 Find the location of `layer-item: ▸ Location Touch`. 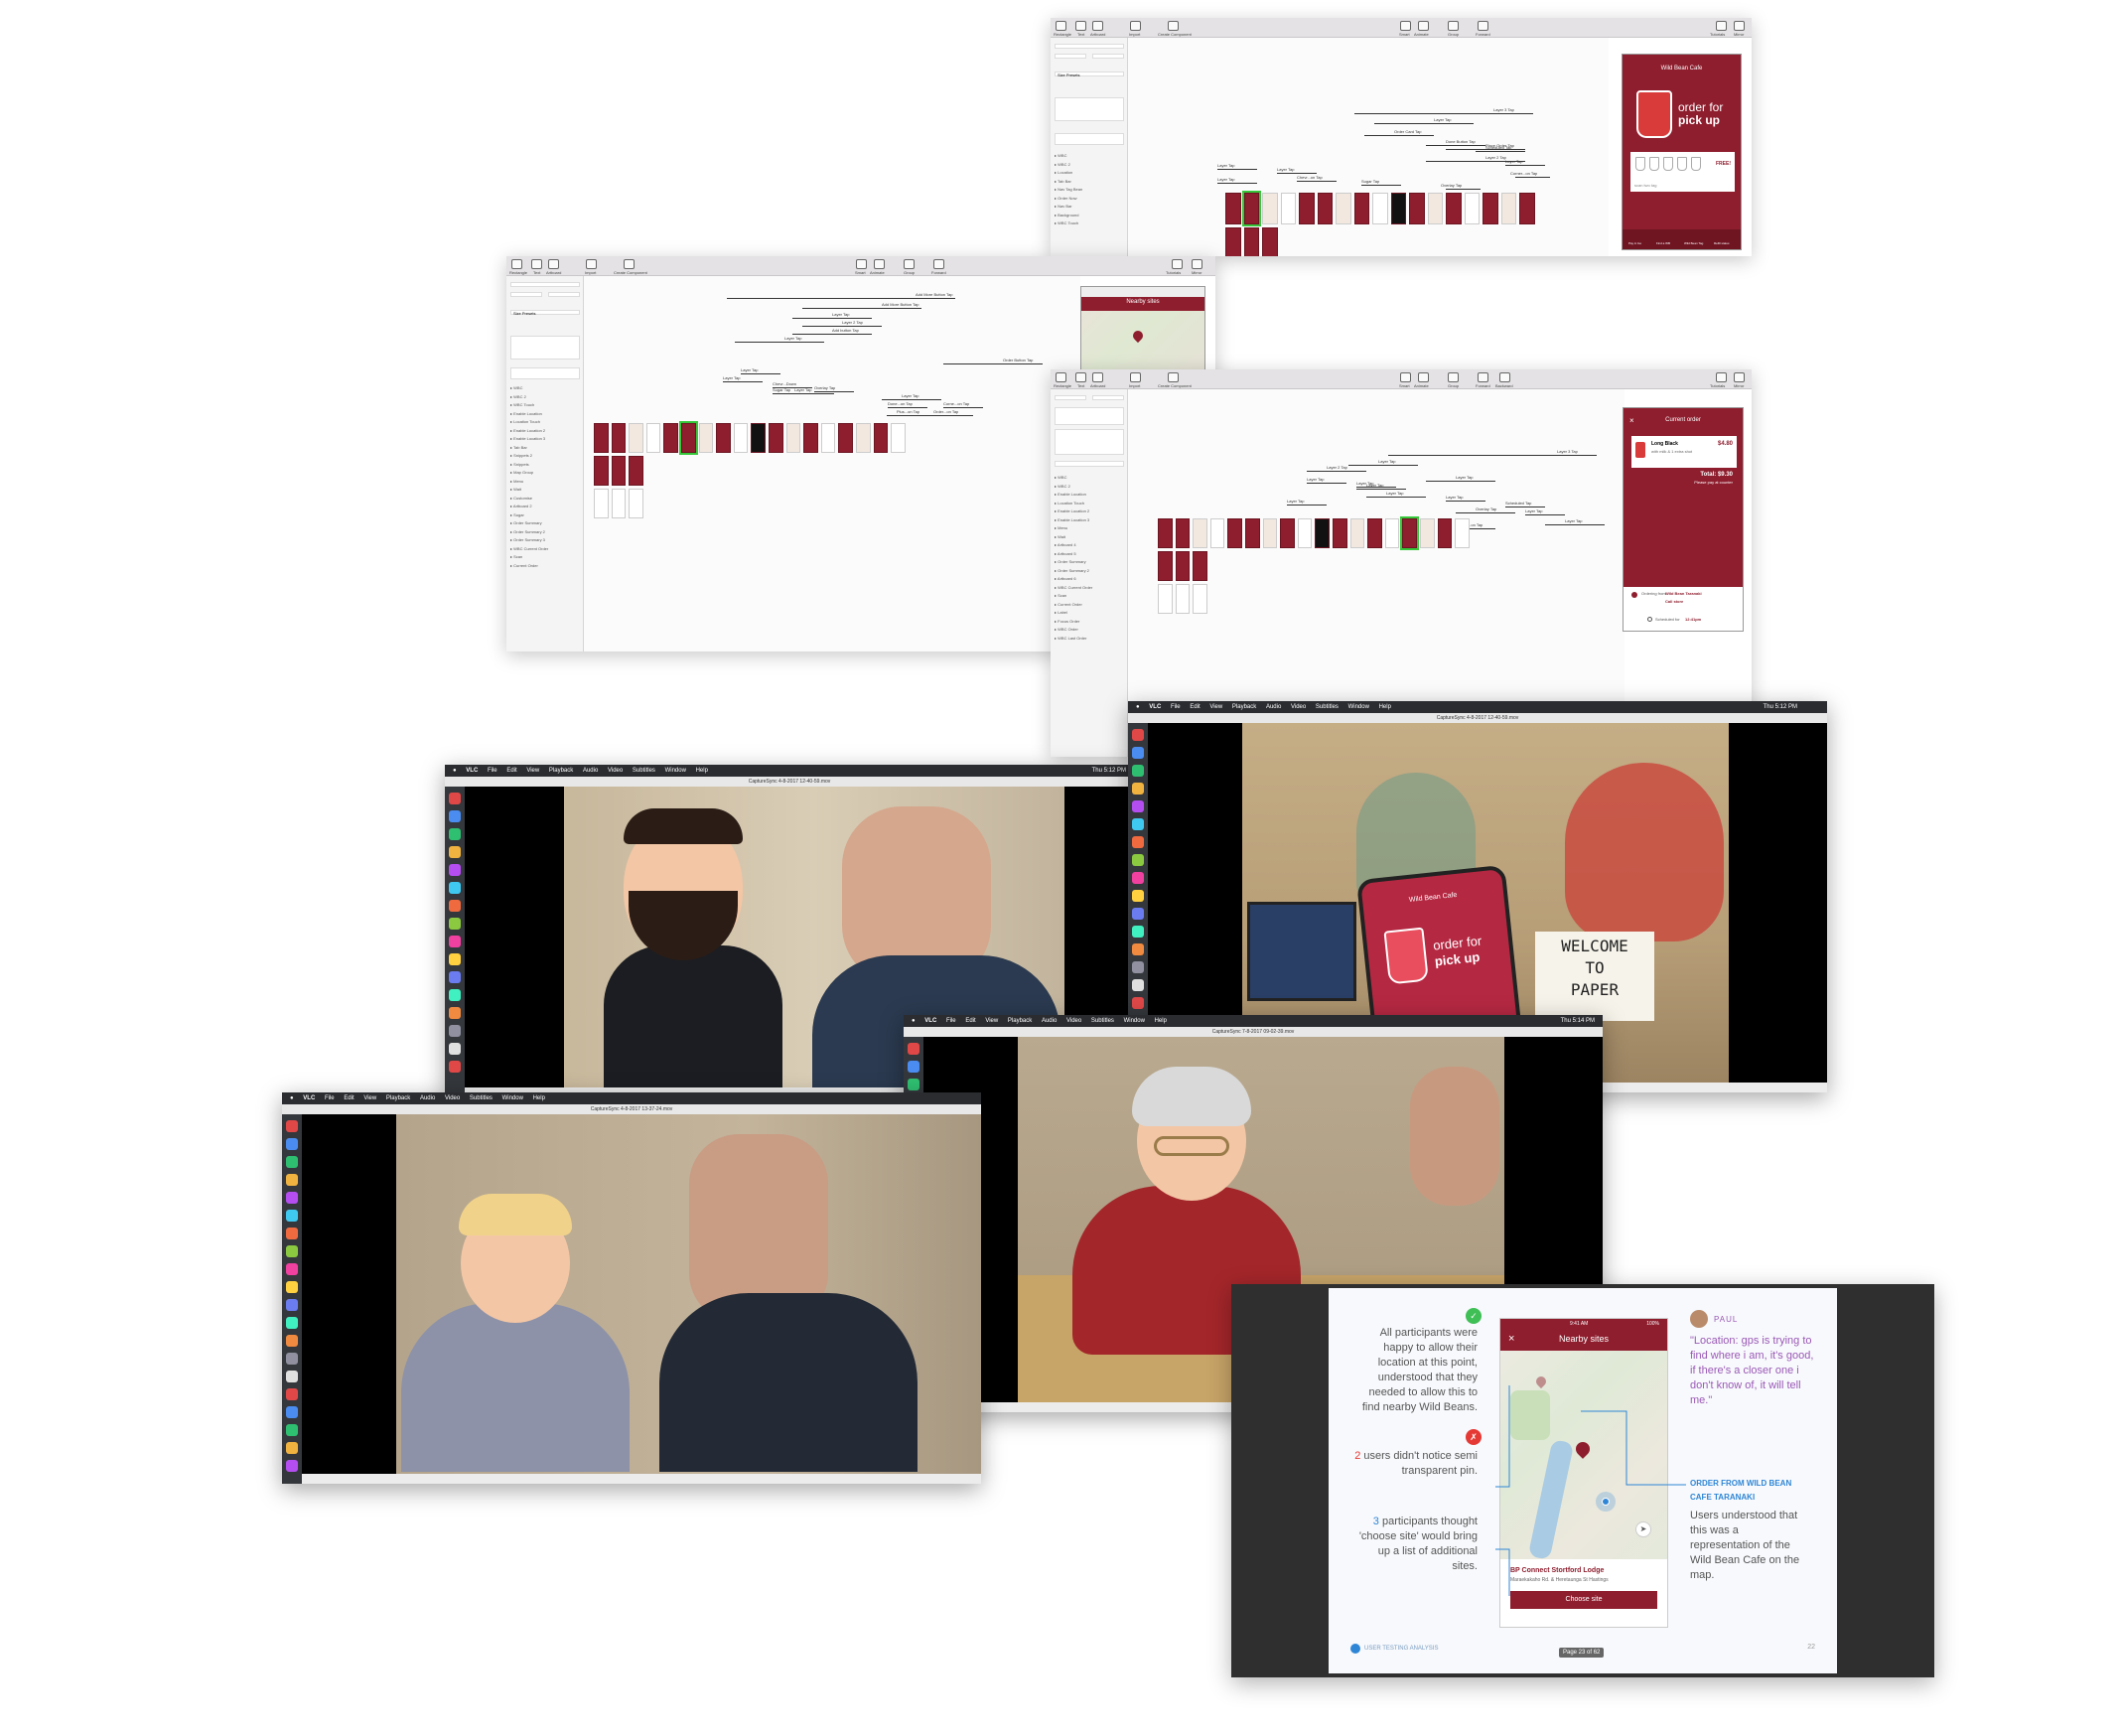

layer-item: ▸ Location Touch is located at coordinates (525, 422).